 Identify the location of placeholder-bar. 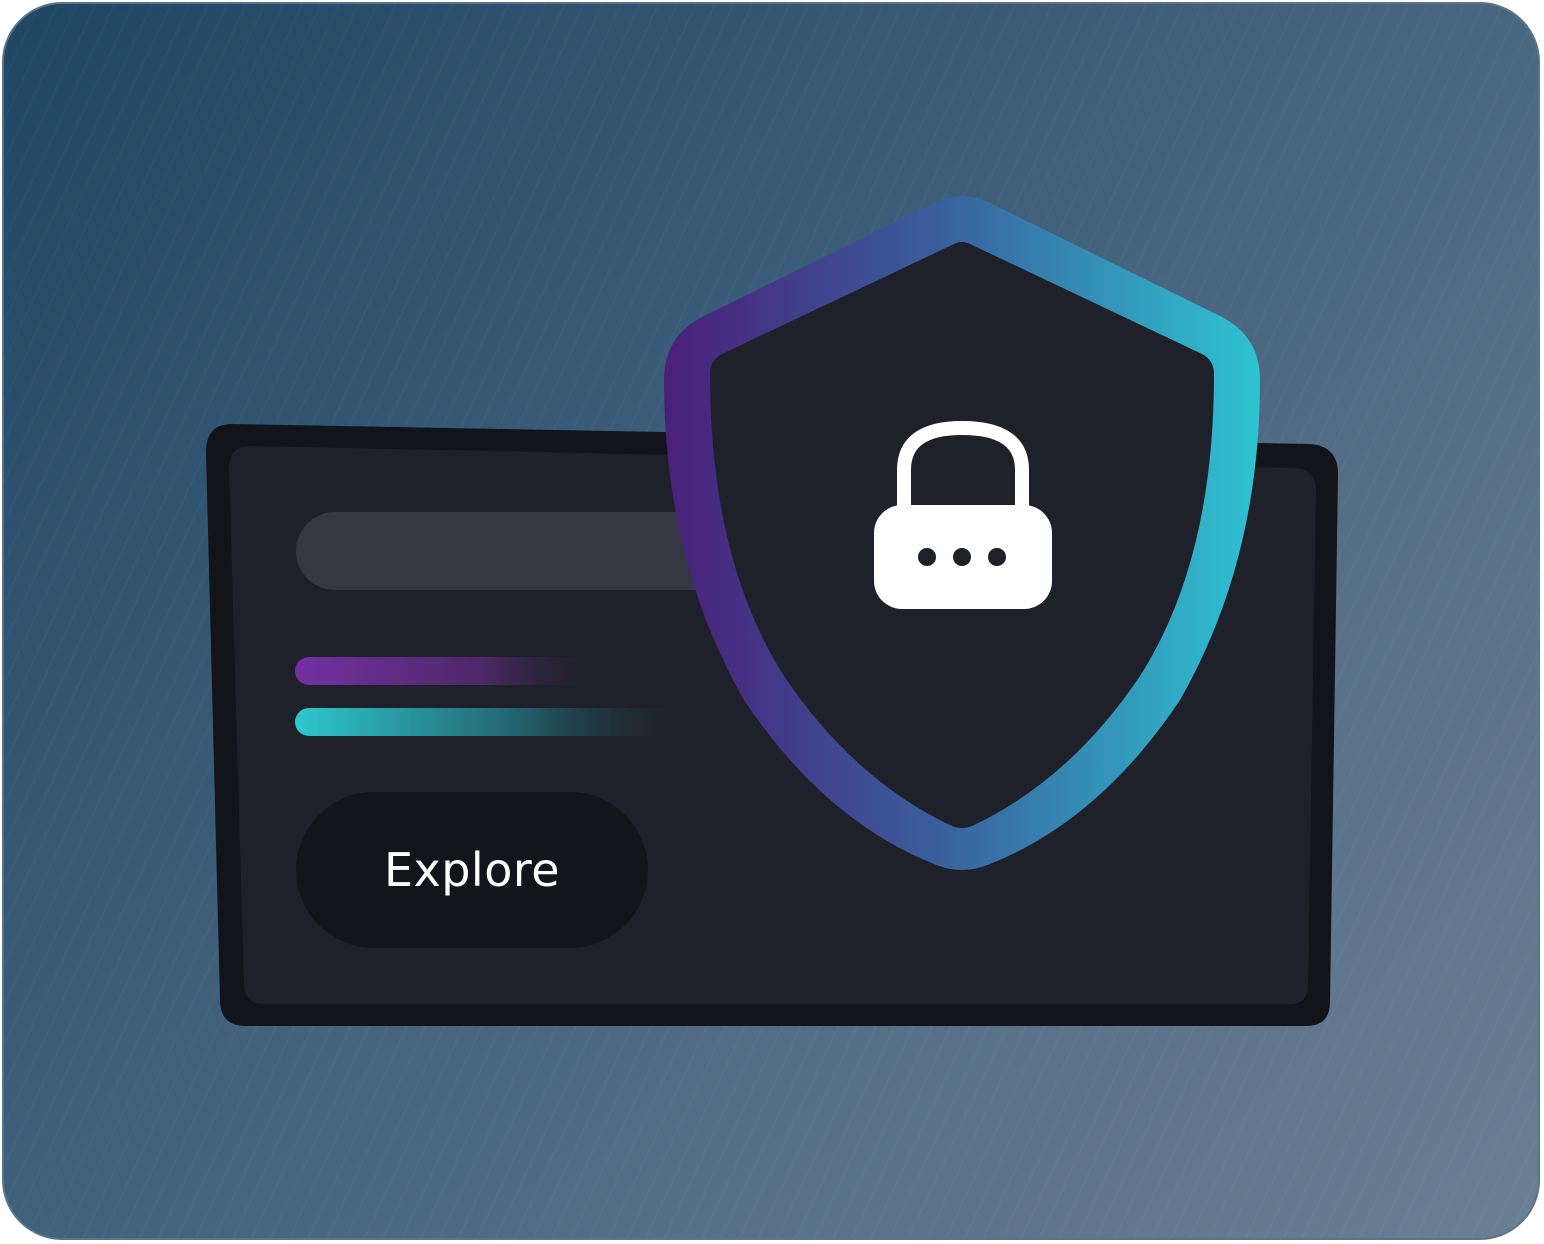
(516, 551).